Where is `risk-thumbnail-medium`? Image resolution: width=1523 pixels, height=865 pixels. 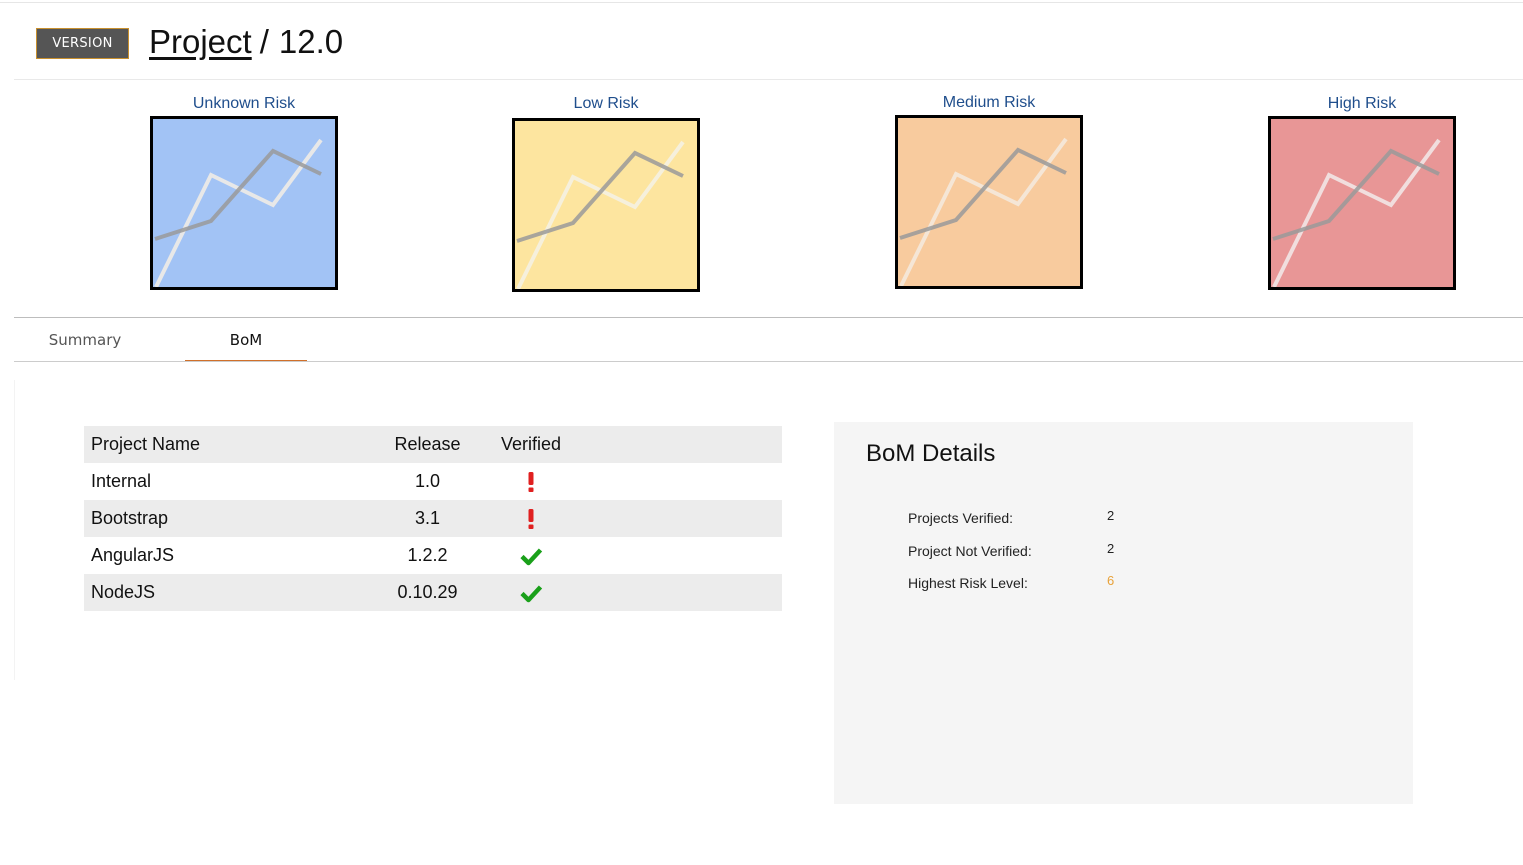
risk-thumbnail-medium is located at coordinates (989, 202).